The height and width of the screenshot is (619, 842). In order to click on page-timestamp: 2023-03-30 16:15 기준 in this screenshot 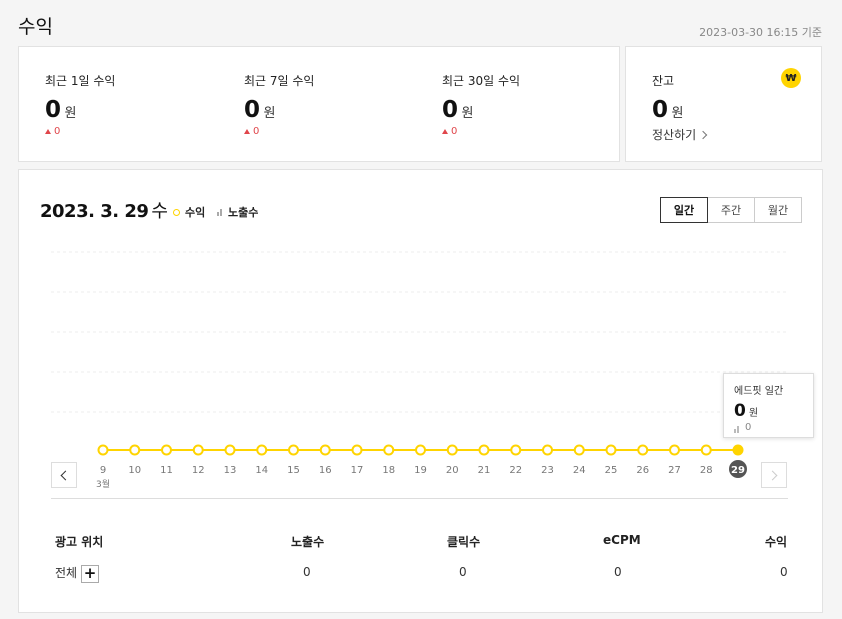, I will do `click(760, 32)`.